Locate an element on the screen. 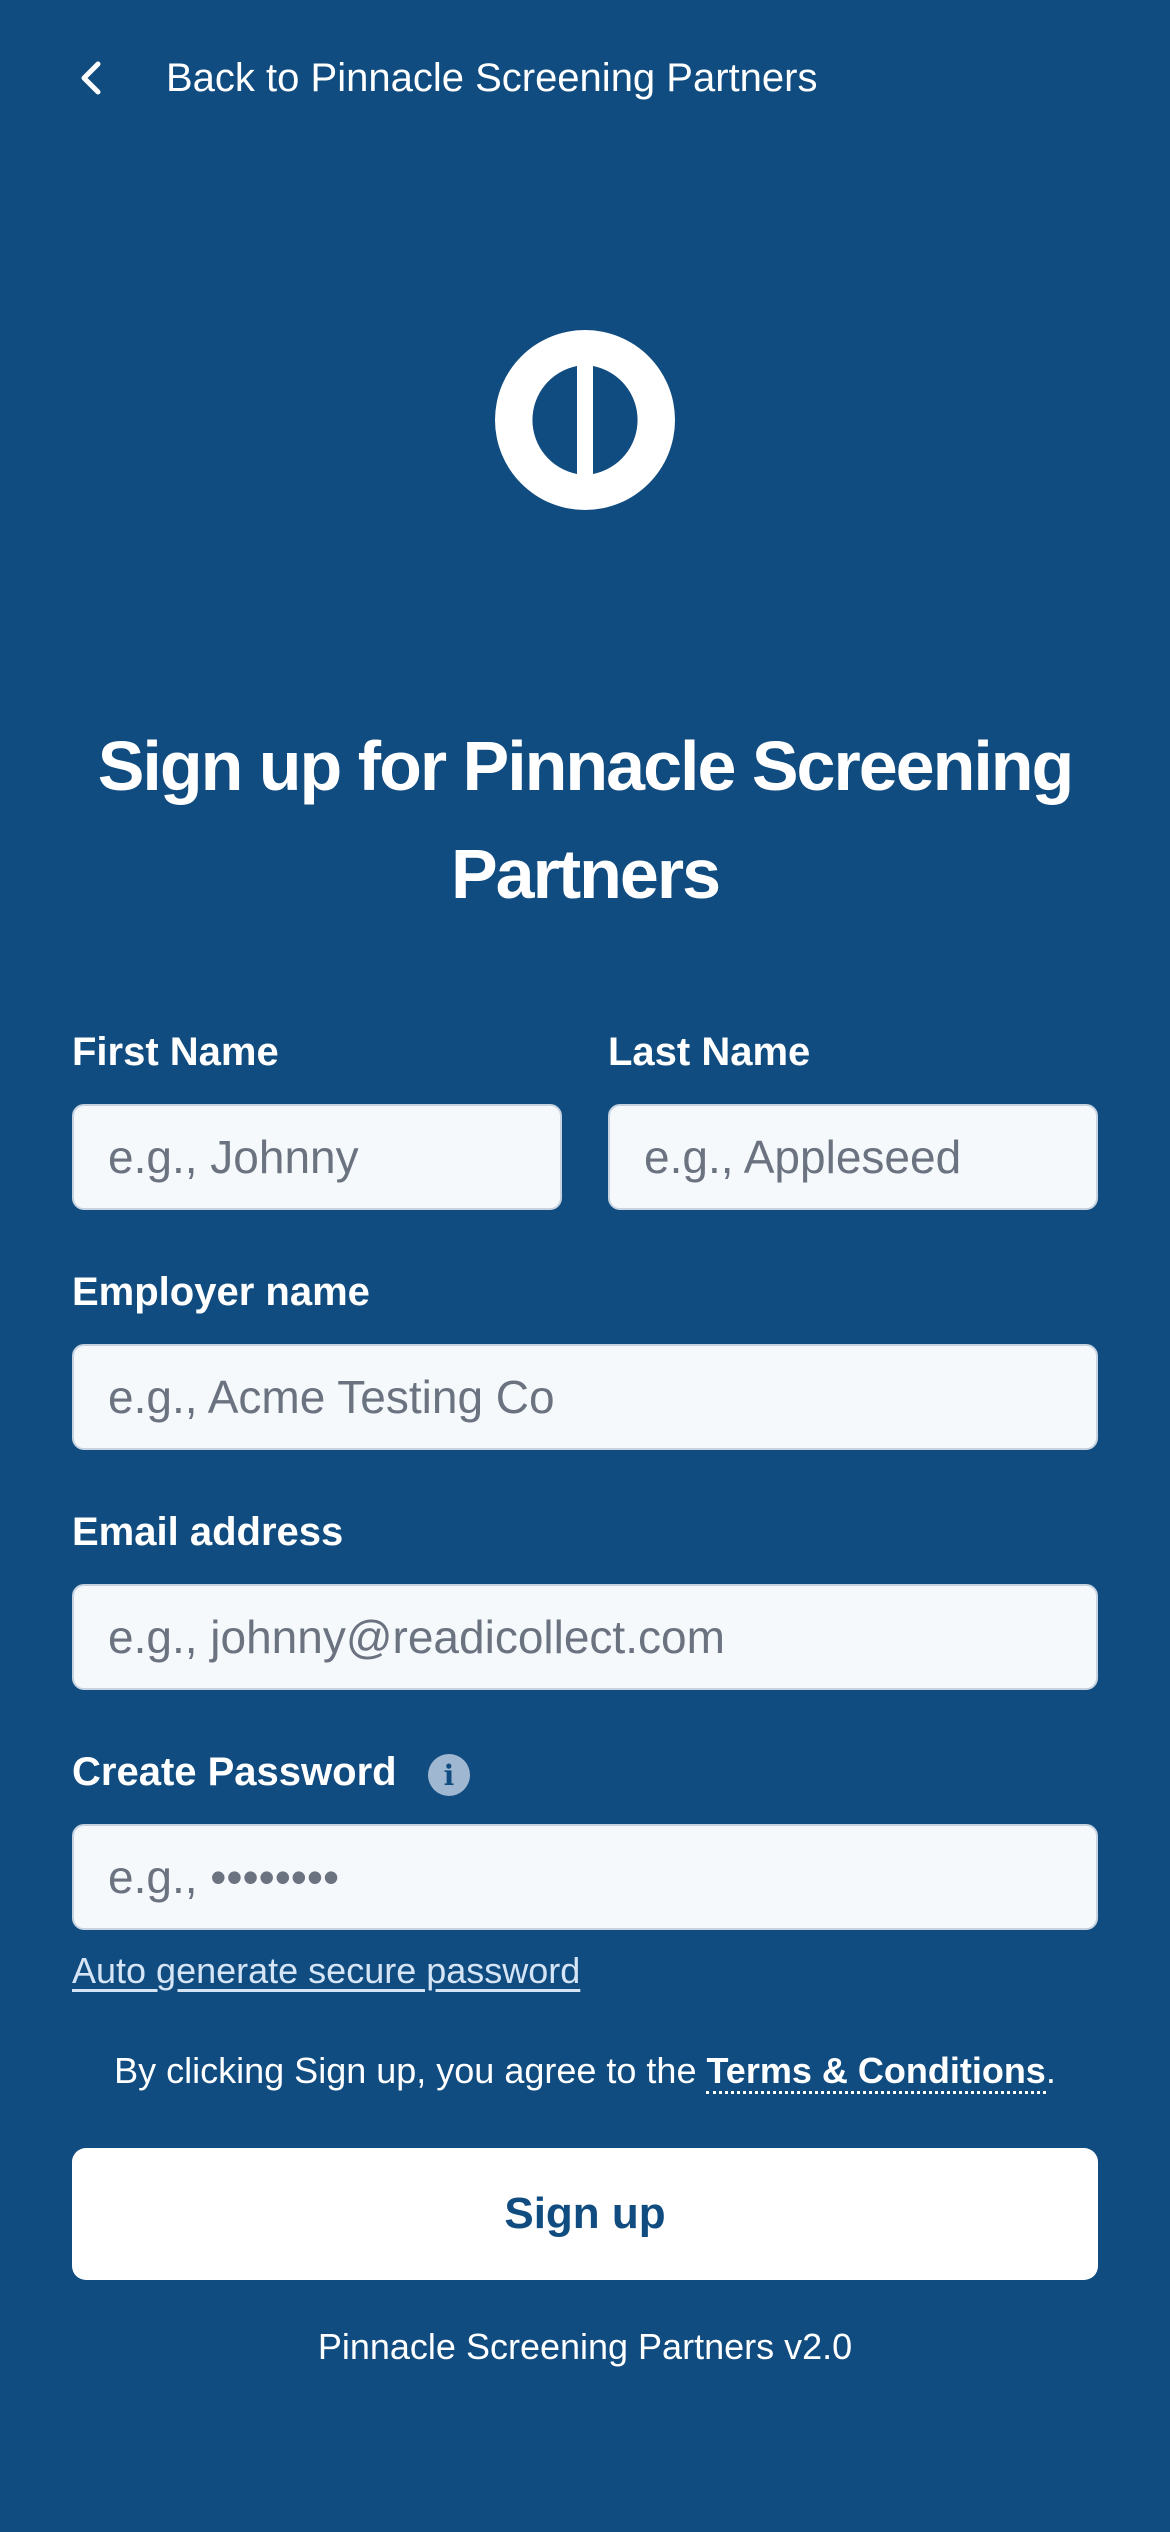 Image resolution: width=1170 pixels, height=2532 pixels. back-button: Back to Pinnacle Screening Partners is located at coordinates (439, 78).